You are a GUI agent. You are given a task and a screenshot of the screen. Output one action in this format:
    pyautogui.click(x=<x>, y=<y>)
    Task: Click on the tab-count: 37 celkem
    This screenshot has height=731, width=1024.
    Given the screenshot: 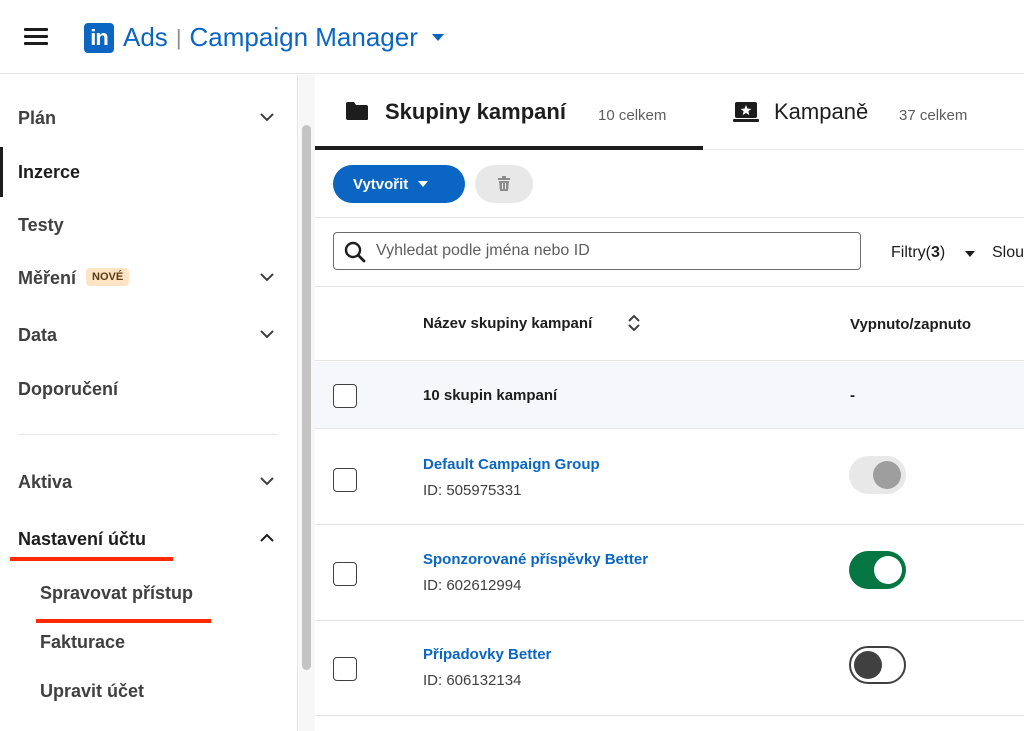 What is the action you would take?
    pyautogui.click(x=933, y=115)
    